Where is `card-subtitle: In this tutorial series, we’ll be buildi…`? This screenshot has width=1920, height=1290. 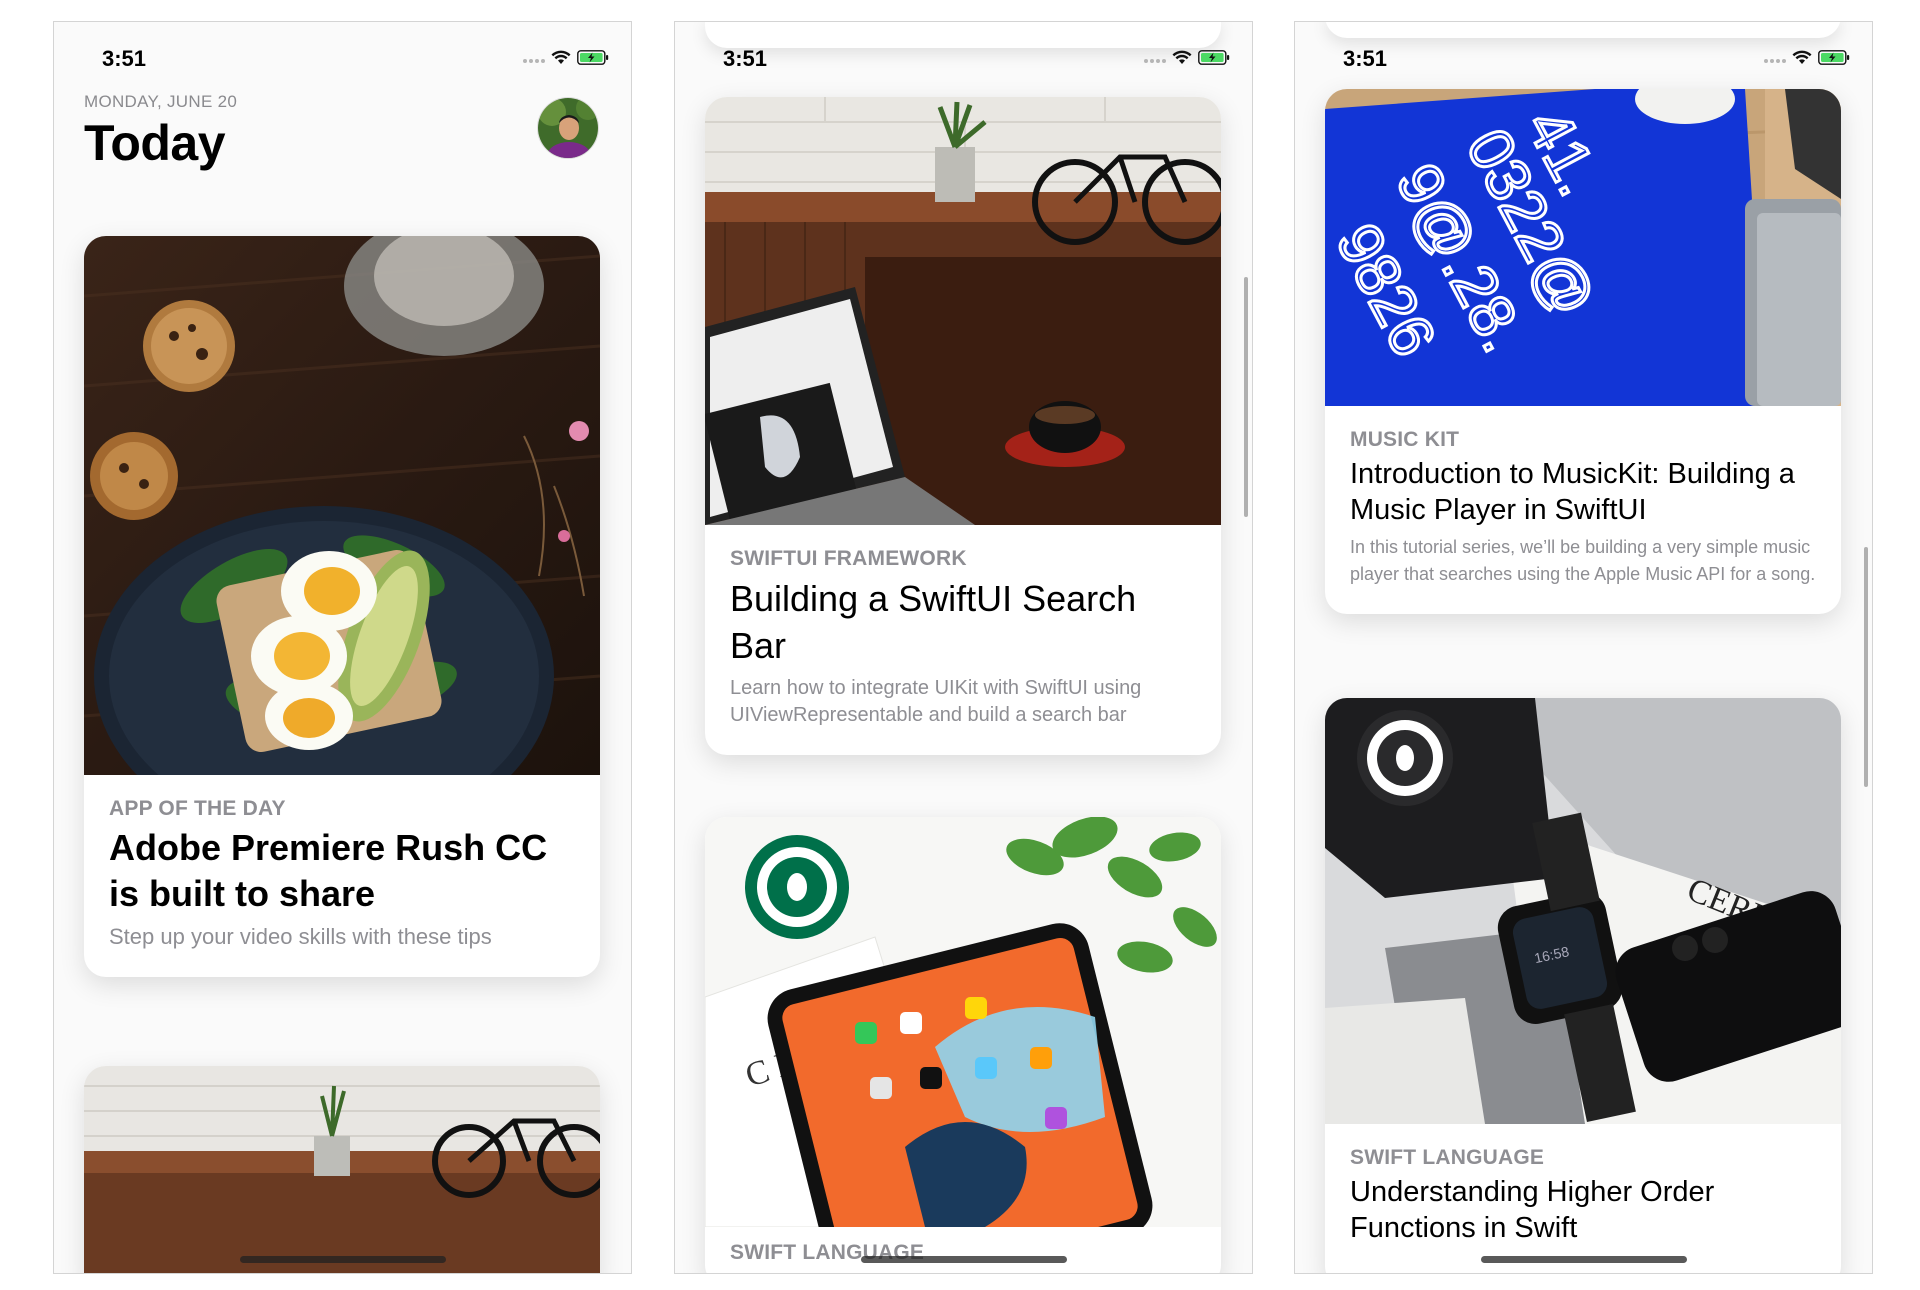 card-subtitle: In this tutorial series, we’ll be buildi… is located at coordinates (1583, 560).